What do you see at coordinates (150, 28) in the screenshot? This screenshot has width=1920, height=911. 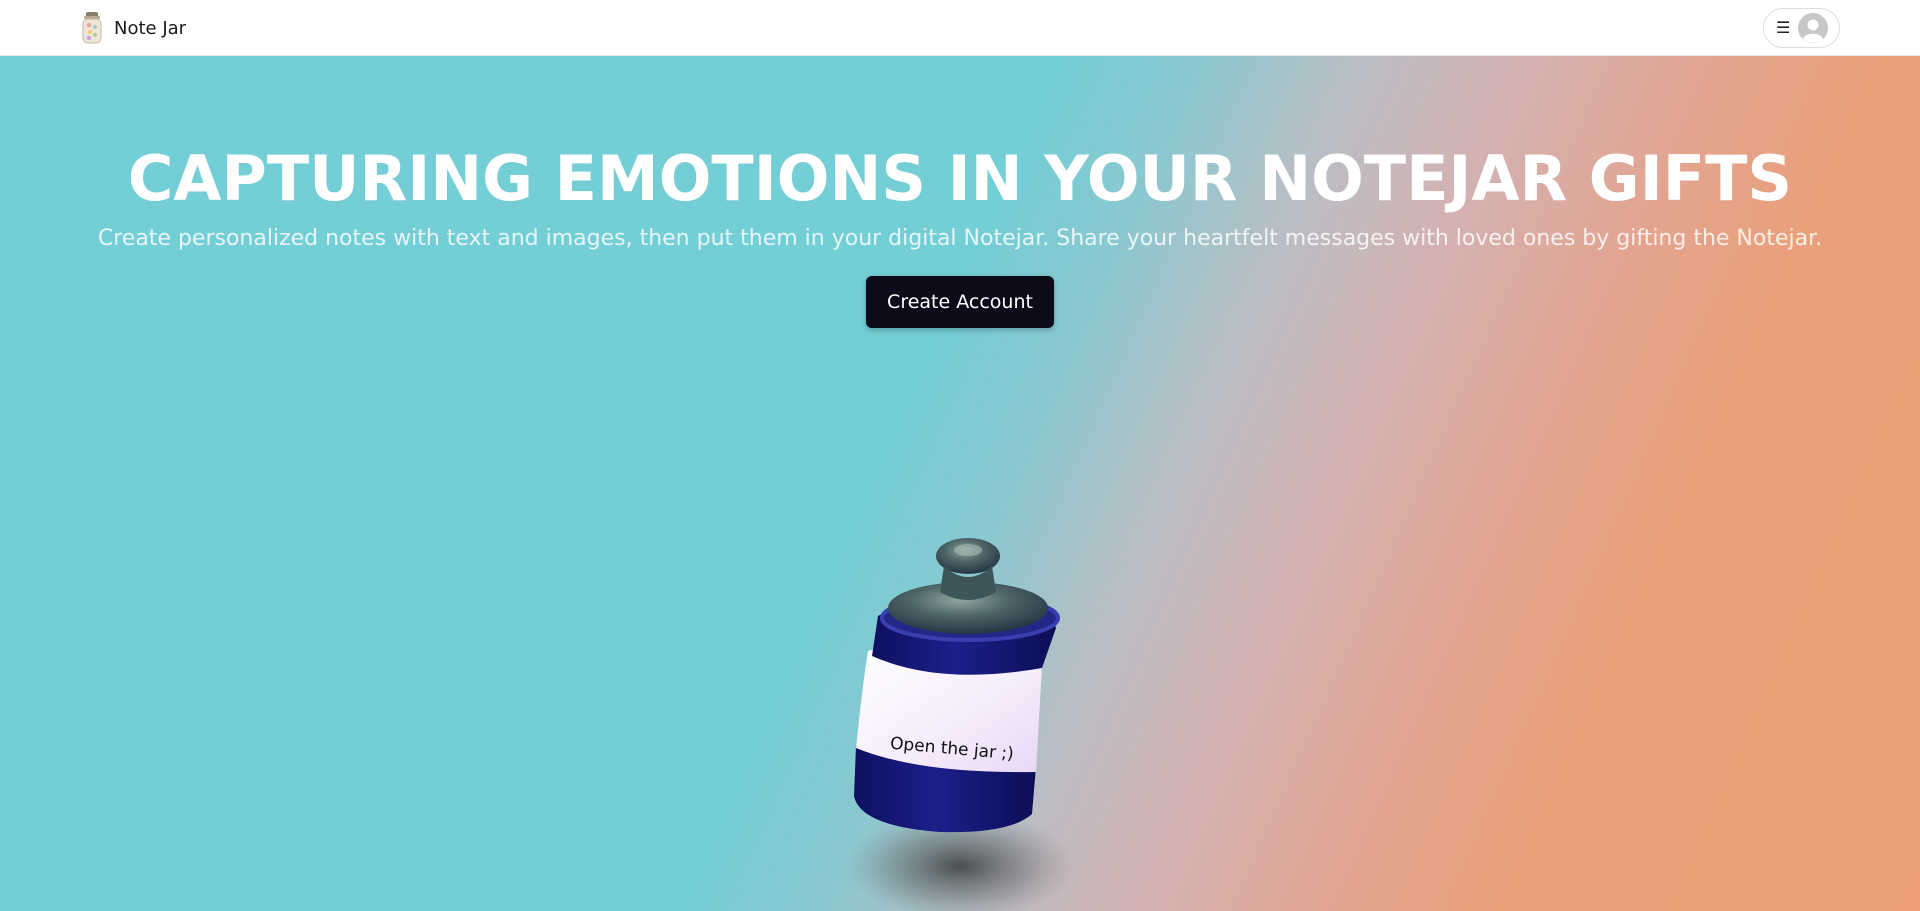 I see `brand-name: Note Jar` at bounding box center [150, 28].